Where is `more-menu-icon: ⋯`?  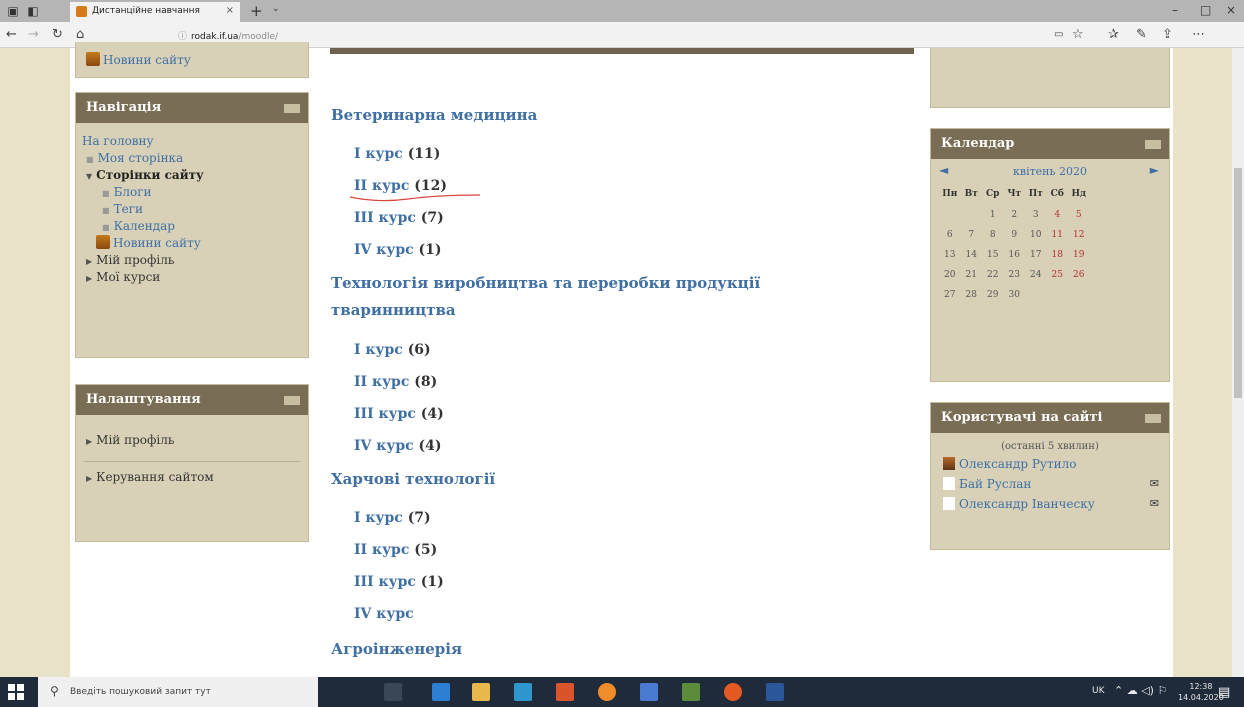 more-menu-icon: ⋯ is located at coordinates (1198, 34).